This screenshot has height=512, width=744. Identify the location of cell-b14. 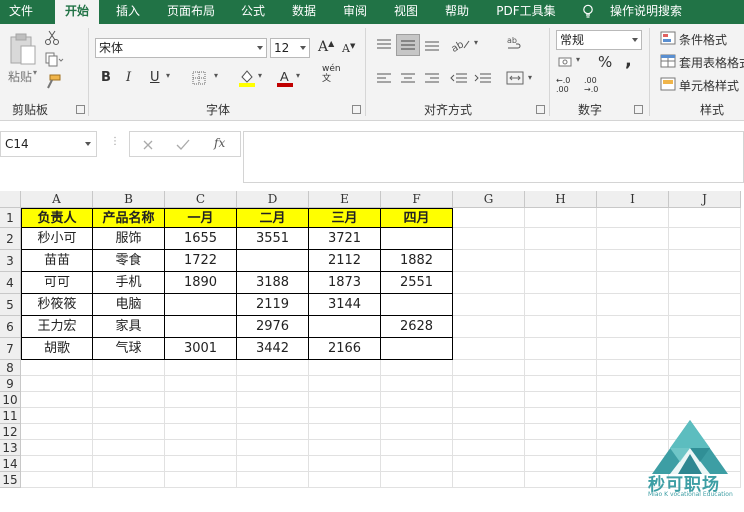
(129, 464).